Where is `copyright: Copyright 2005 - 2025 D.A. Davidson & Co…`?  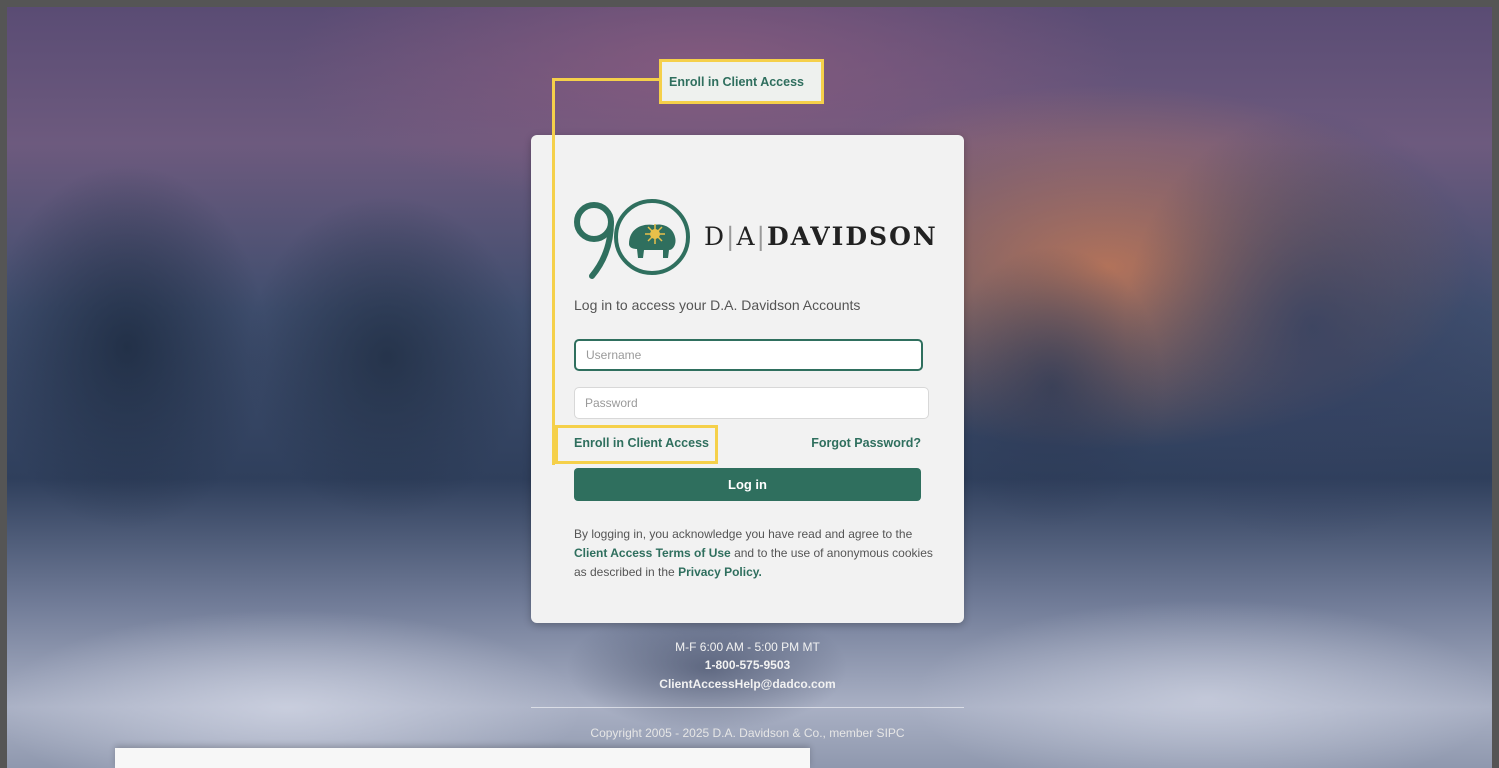 copyright: Copyright 2005 - 2025 D.A. Davidson & Co… is located at coordinates (747, 733).